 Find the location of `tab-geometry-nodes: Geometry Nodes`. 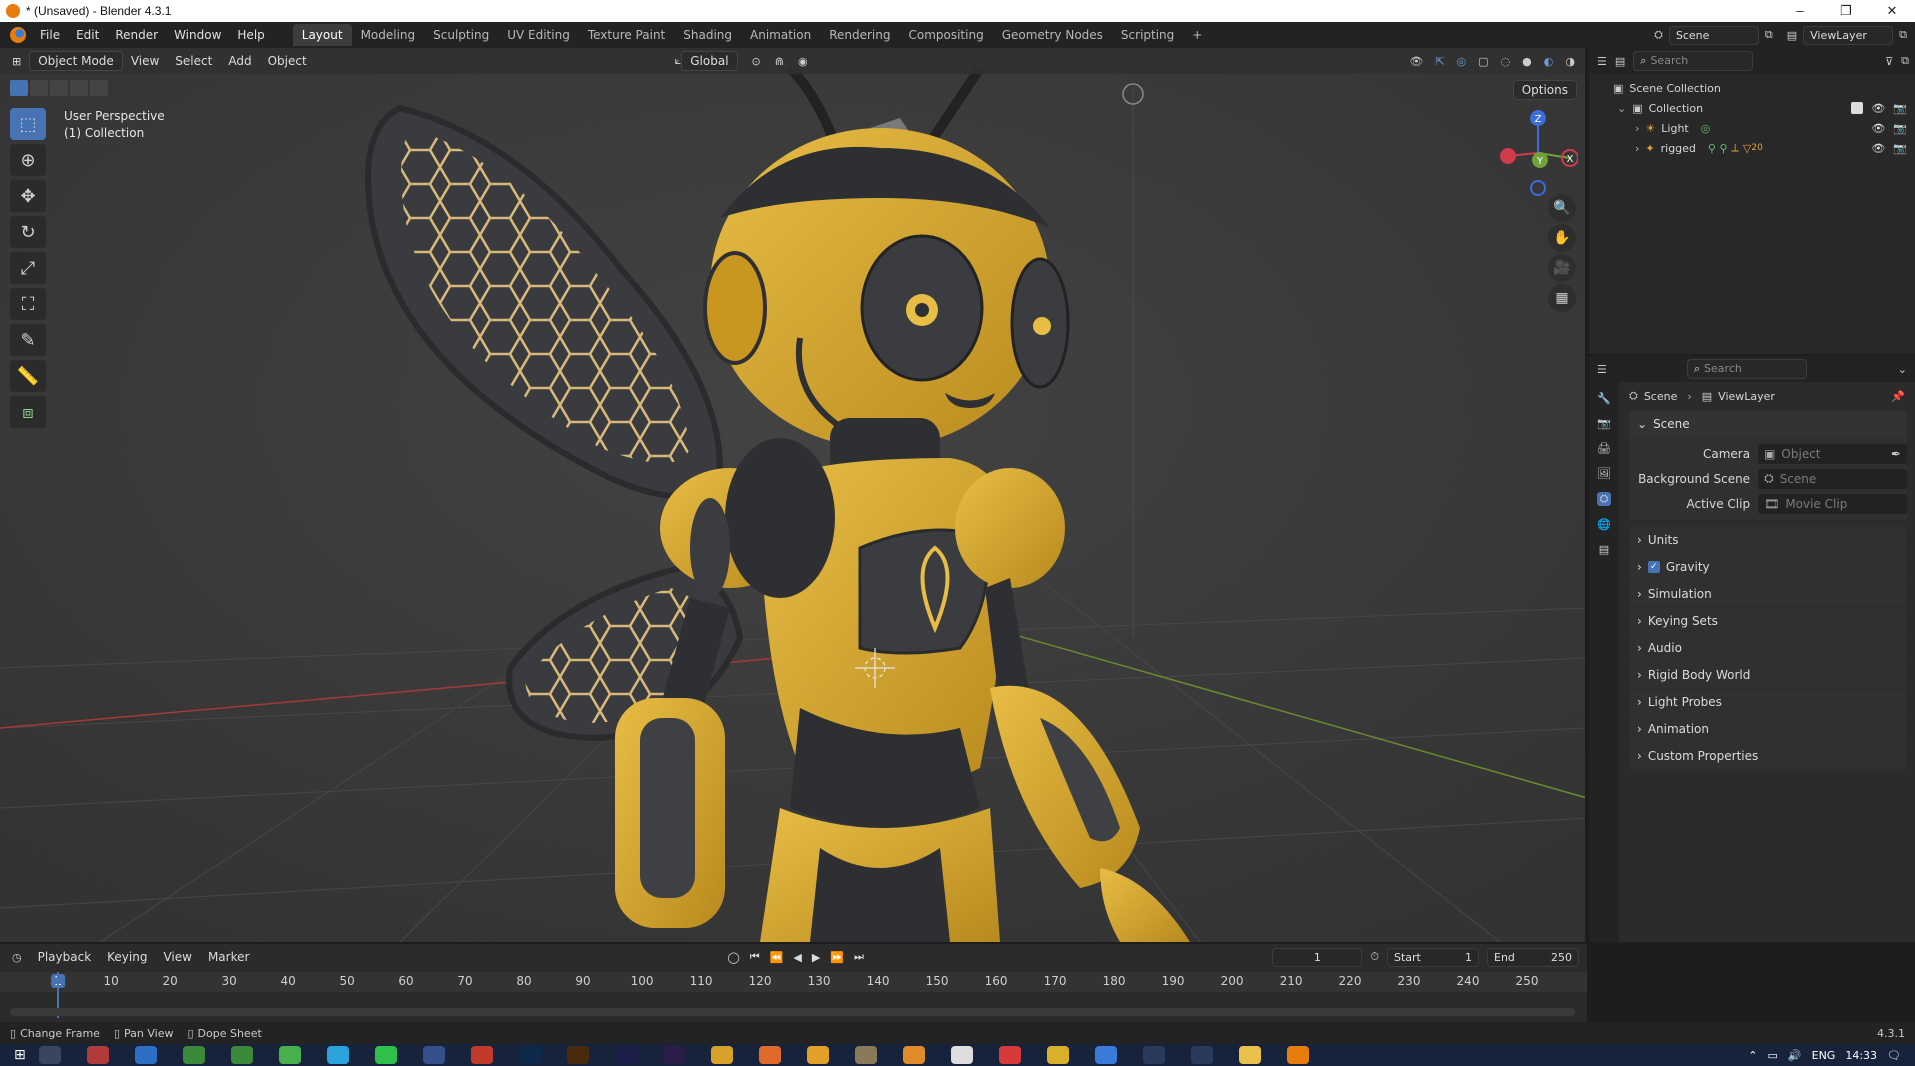

tab-geometry-nodes: Geometry Nodes is located at coordinates (1052, 35).